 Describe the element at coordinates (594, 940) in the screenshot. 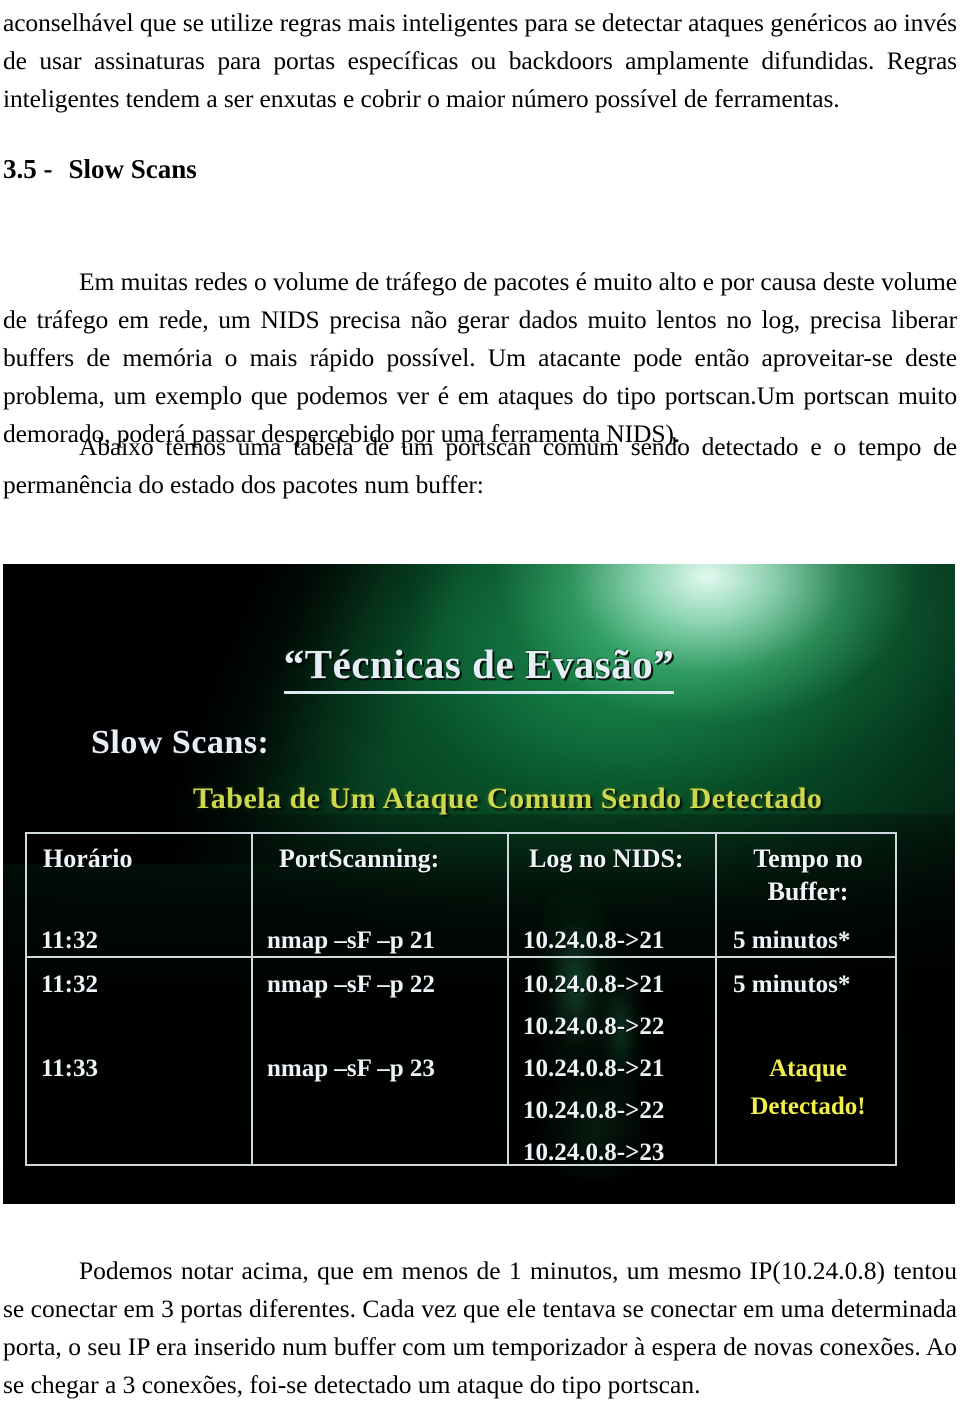

I see `table-row-1-log: 10.24.0.8->21` at that location.